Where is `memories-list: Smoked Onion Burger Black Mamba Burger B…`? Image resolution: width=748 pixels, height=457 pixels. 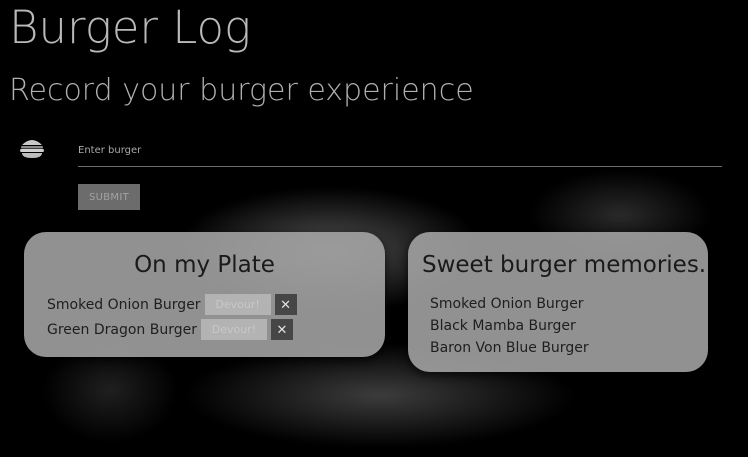 memories-list: Smoked Onion Burger Black Mamba Burger B… is located at coordinates (509, 326).